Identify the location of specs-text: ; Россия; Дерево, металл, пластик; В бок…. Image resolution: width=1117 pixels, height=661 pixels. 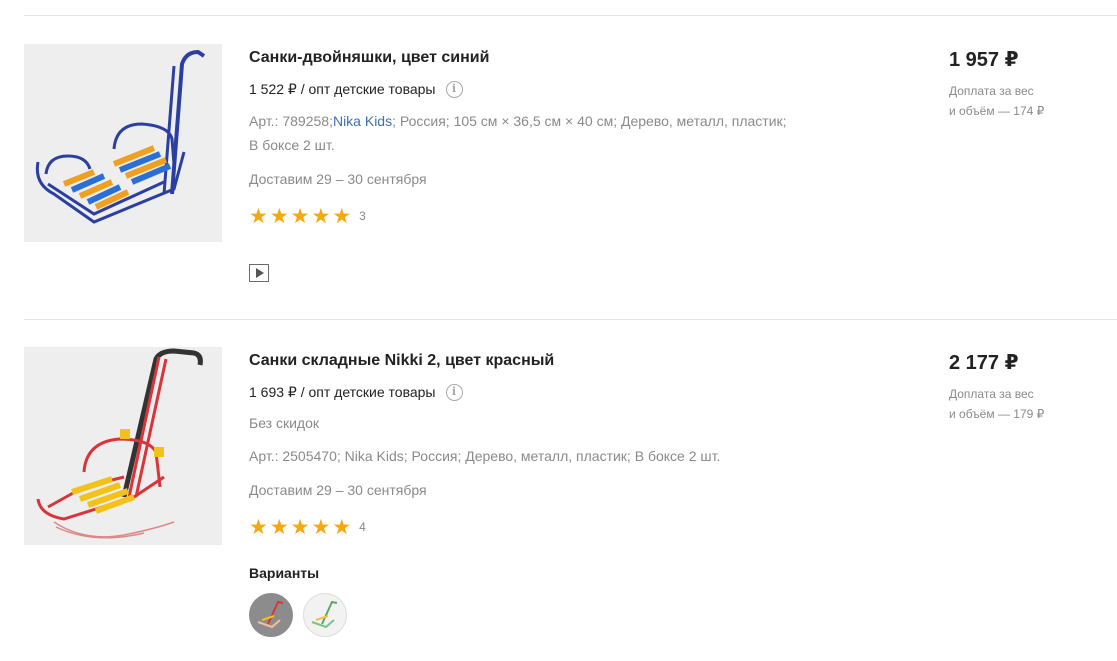
(562, 456).